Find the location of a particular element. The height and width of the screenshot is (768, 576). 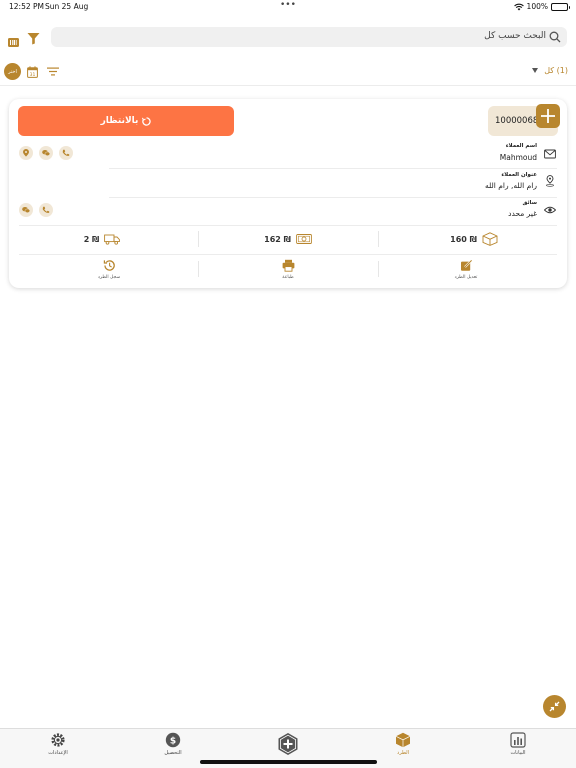

customer-name-row: اسم العملاء Mahmoud is located at coordinates (288, 154).